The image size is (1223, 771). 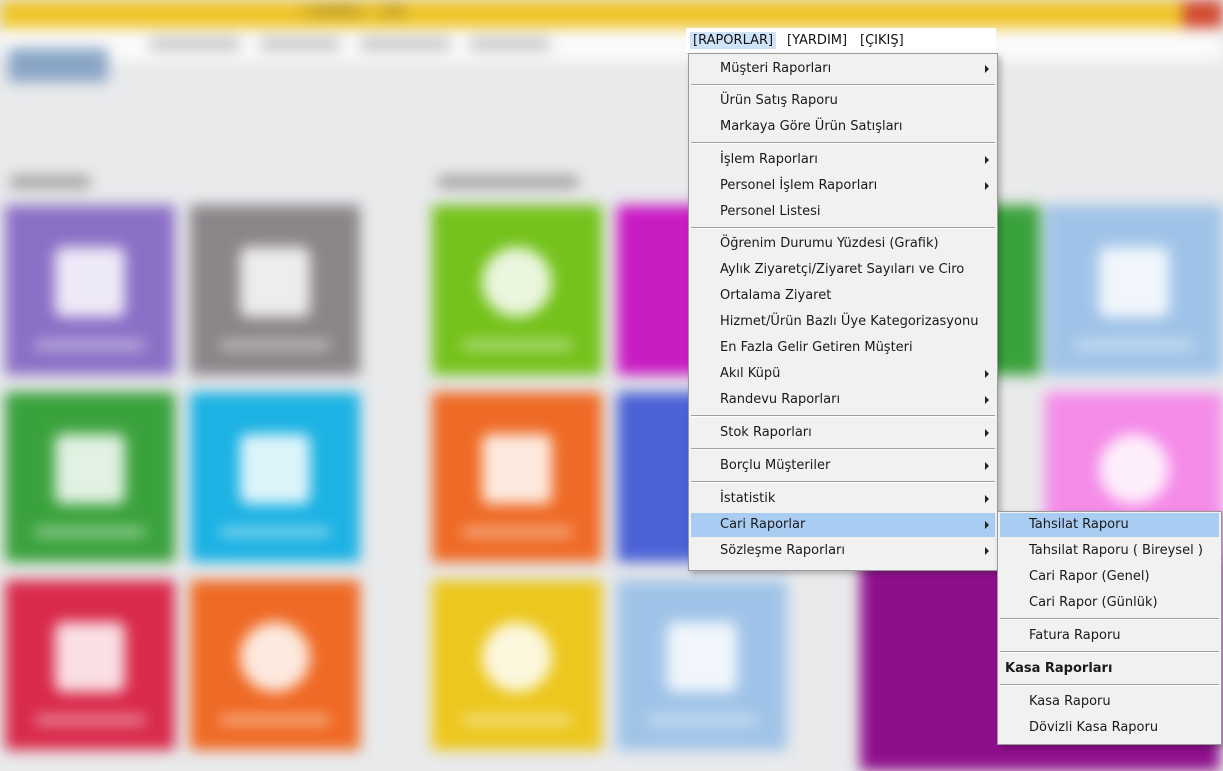 What do you see at coordinates (766, 432) in the screenshot?
I see `menu-item-label: Stok Raporları` at bounding box center [766, 432].